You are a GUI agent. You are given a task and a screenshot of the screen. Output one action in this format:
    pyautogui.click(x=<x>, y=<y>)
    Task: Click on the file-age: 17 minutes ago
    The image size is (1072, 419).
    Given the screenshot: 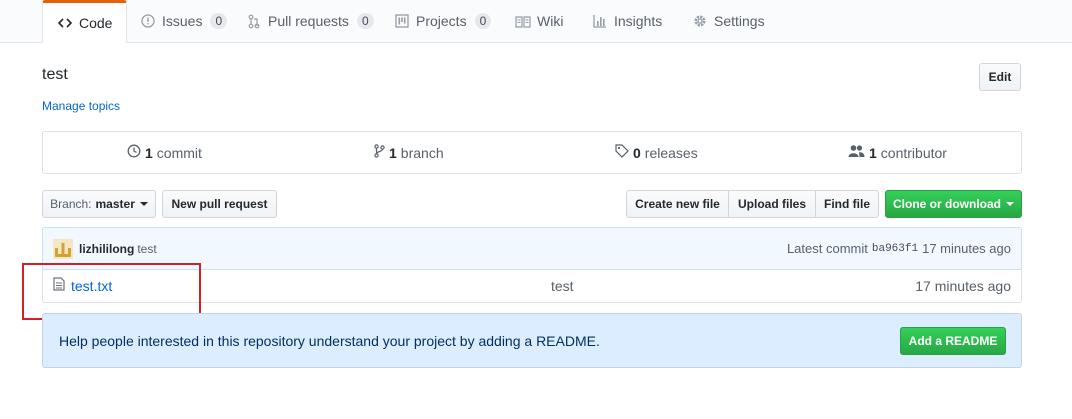 What is the action you would take?
    pyautogui.click(x=963, y=285)
    